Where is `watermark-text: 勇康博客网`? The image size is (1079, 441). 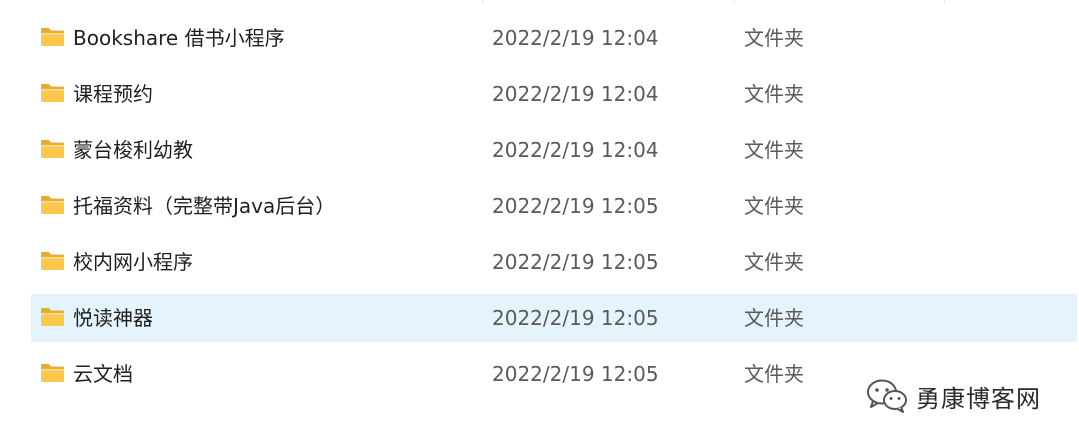 watermark-text: 勇康博客网 is located at coordinates (978, 398).